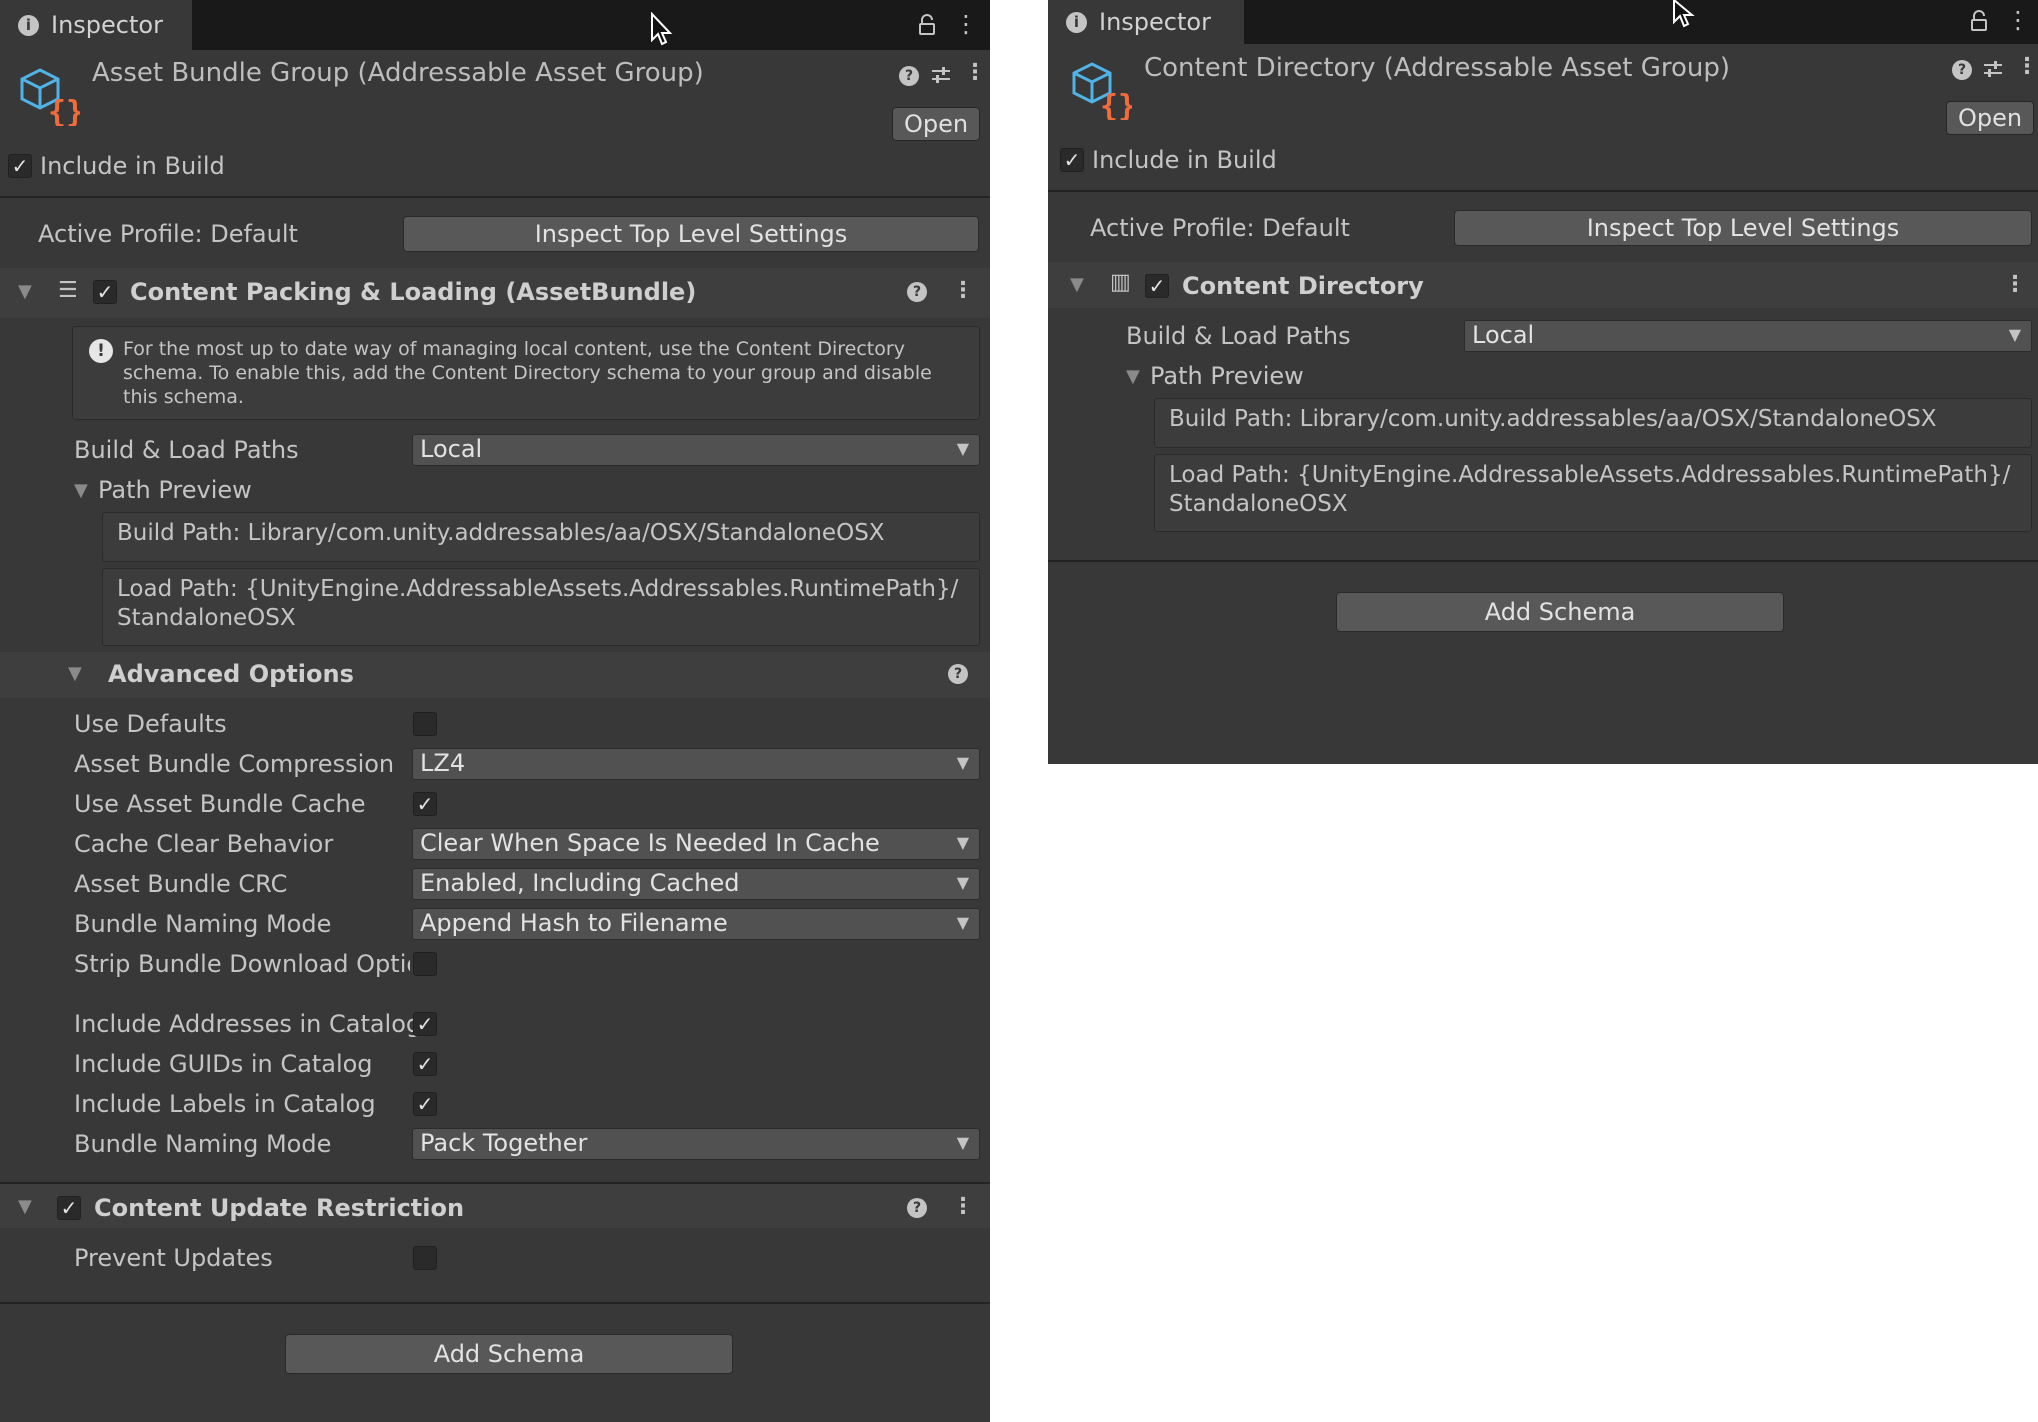  Describe the element at coordinates (425, 964) in the screenshot. I see `strip-download-options-checkbox` at that location.